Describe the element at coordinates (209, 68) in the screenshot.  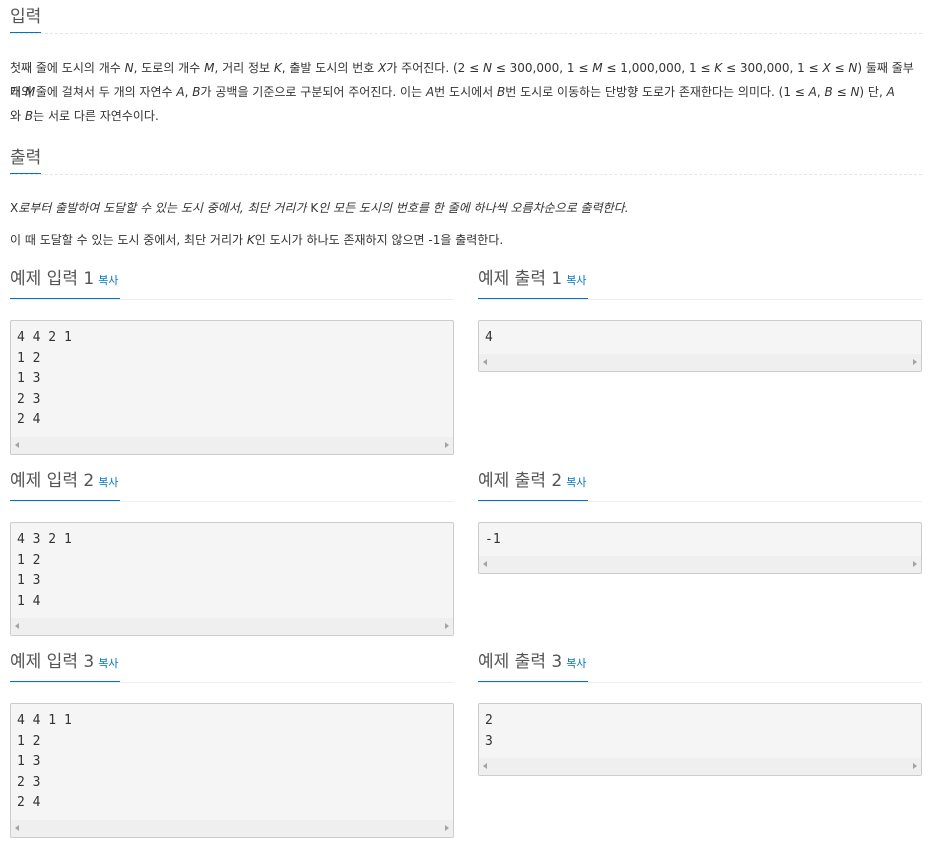
I see `math-variable: M` at that location.